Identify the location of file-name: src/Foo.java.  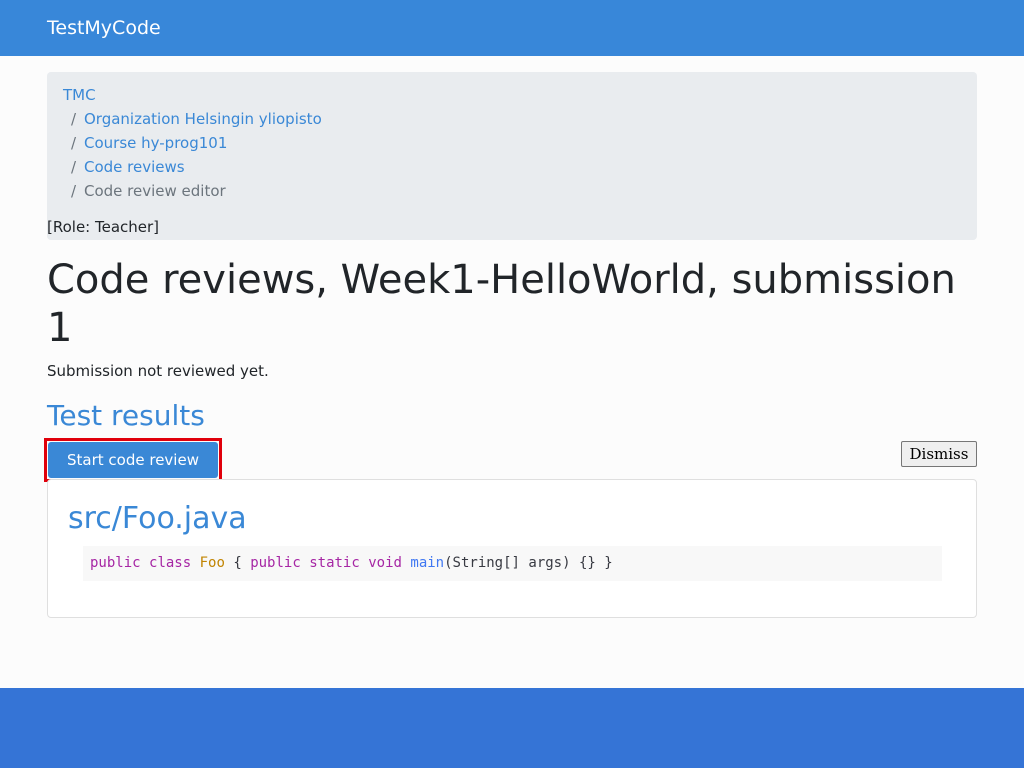
(157, 518).